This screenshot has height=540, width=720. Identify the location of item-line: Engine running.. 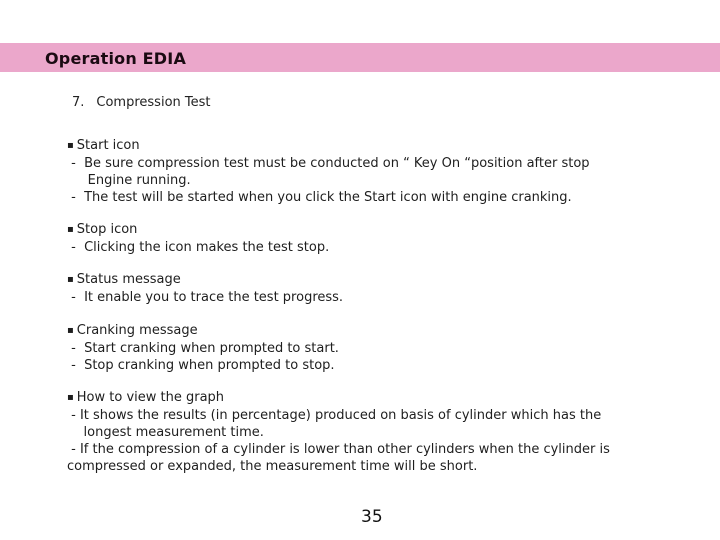
(129, 180).